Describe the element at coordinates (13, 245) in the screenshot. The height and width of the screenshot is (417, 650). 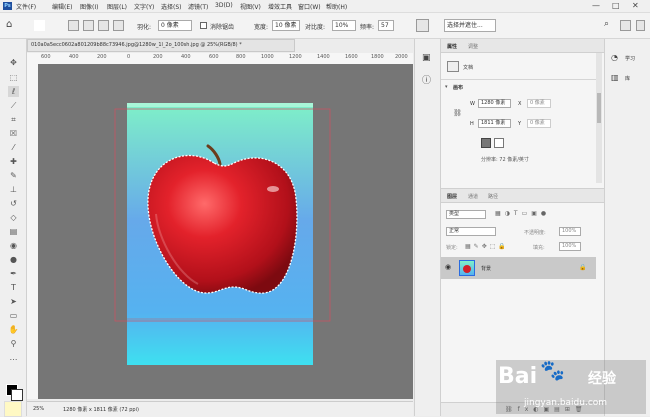
I see `blur-tool-icon: ◉` at that location.